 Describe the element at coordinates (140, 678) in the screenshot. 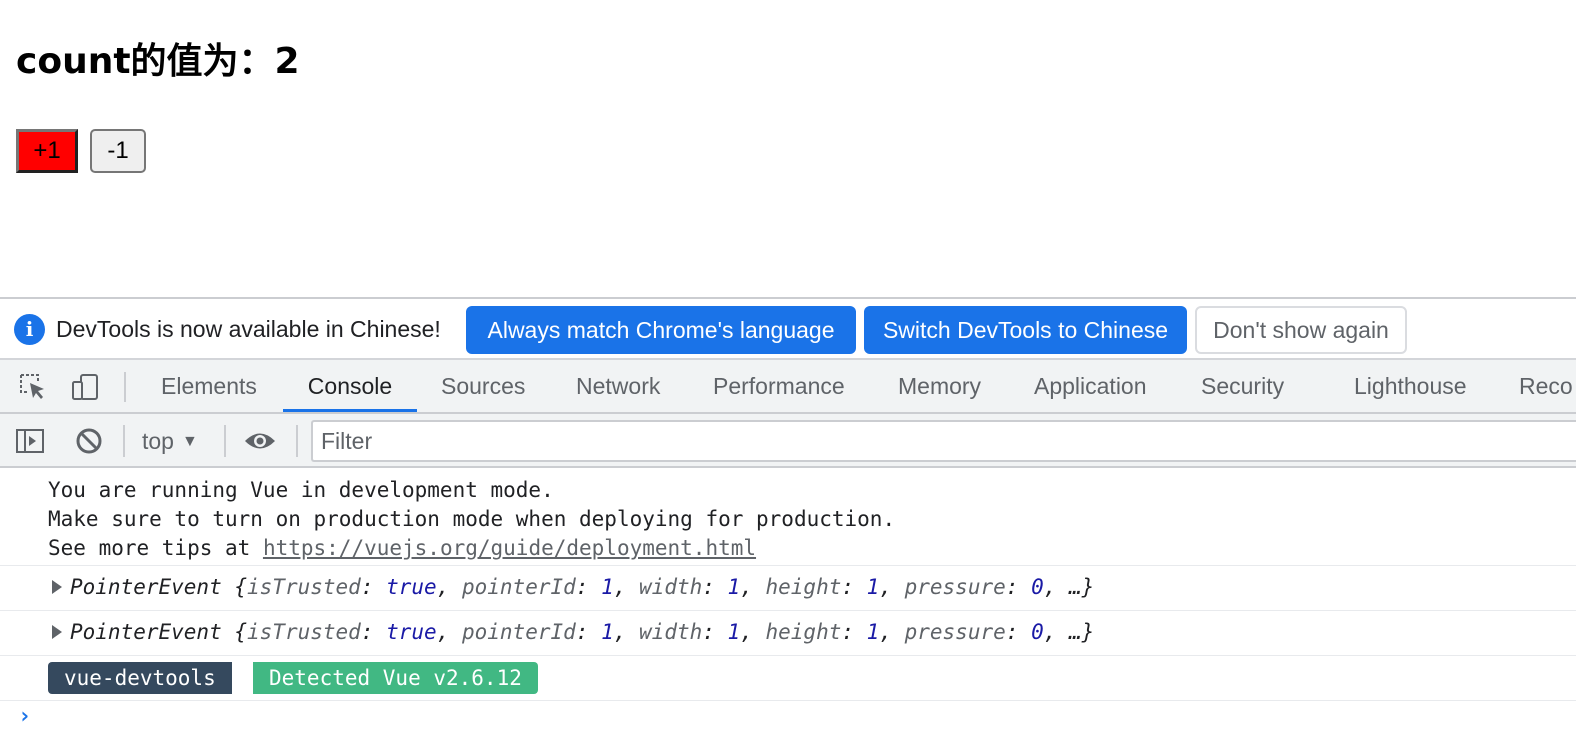

I see `vue-devtools-badge: vue-devtools` at that location.